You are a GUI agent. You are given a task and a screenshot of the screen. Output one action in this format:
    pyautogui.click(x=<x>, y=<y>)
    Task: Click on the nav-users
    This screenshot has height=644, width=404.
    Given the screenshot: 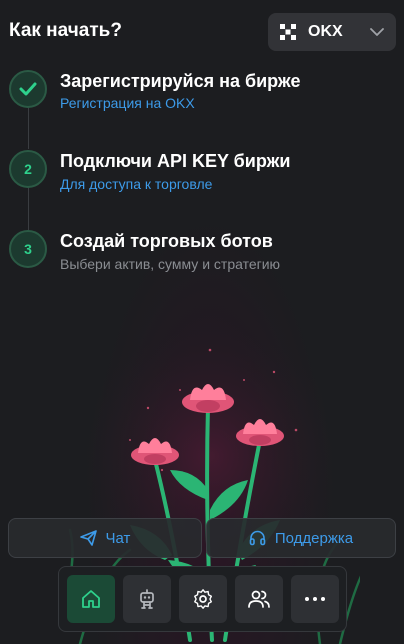 What is the action you would take?
    pyautogui.click(x=259, y=599)
    